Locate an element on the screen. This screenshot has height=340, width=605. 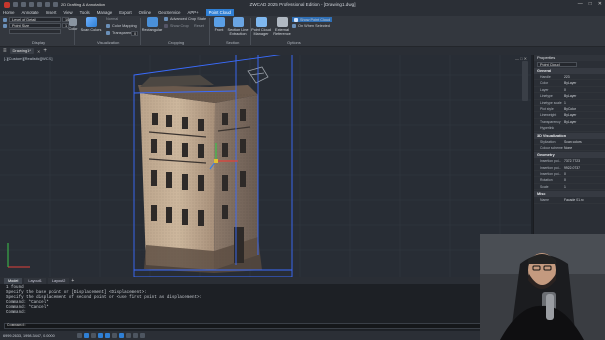
menu-item-annotate: Annotate is located at coordinates (29, 12).